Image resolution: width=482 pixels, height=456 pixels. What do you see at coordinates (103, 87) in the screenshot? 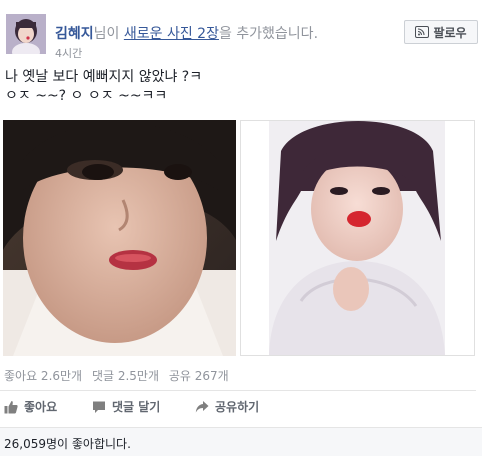
I see `post-message: 나 옛날 보다 예뻐지지 않았냐 ?ㅋ ㅇㅈ ~~? ㅇ ㅇㅈ ~~ㅋㅋ` at bounding box center [103, 87].